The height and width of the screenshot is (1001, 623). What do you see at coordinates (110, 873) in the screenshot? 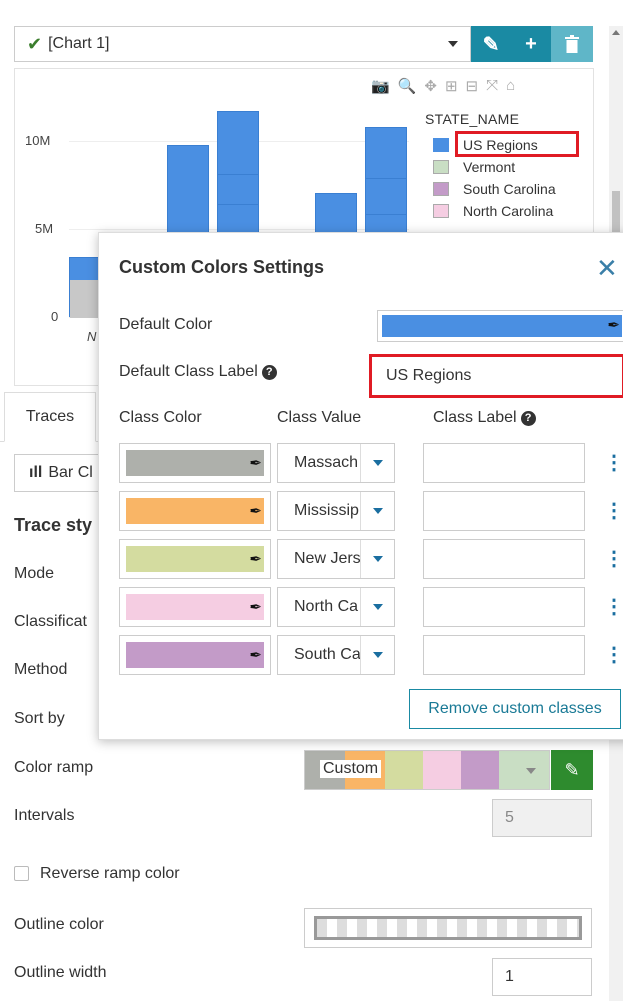
I see `reverse-ramp-label: Reverse ramp color` at bounding box center [110, 873].